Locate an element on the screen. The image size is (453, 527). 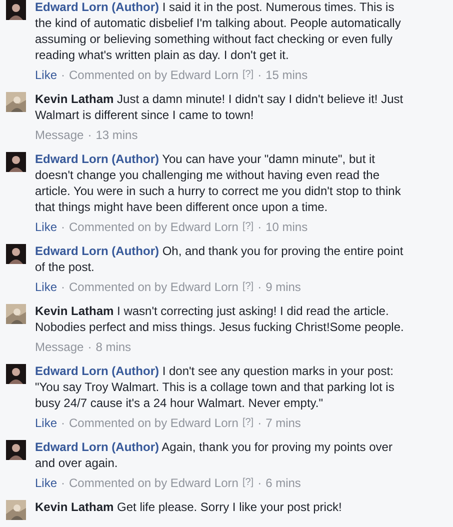
comment-text: Kevin Latham I wasn't correcting just asking! I did read the article. Nobodies perfect and miss things. Jesus fucking Christ!Some people. is located at coordinates (220, 319).